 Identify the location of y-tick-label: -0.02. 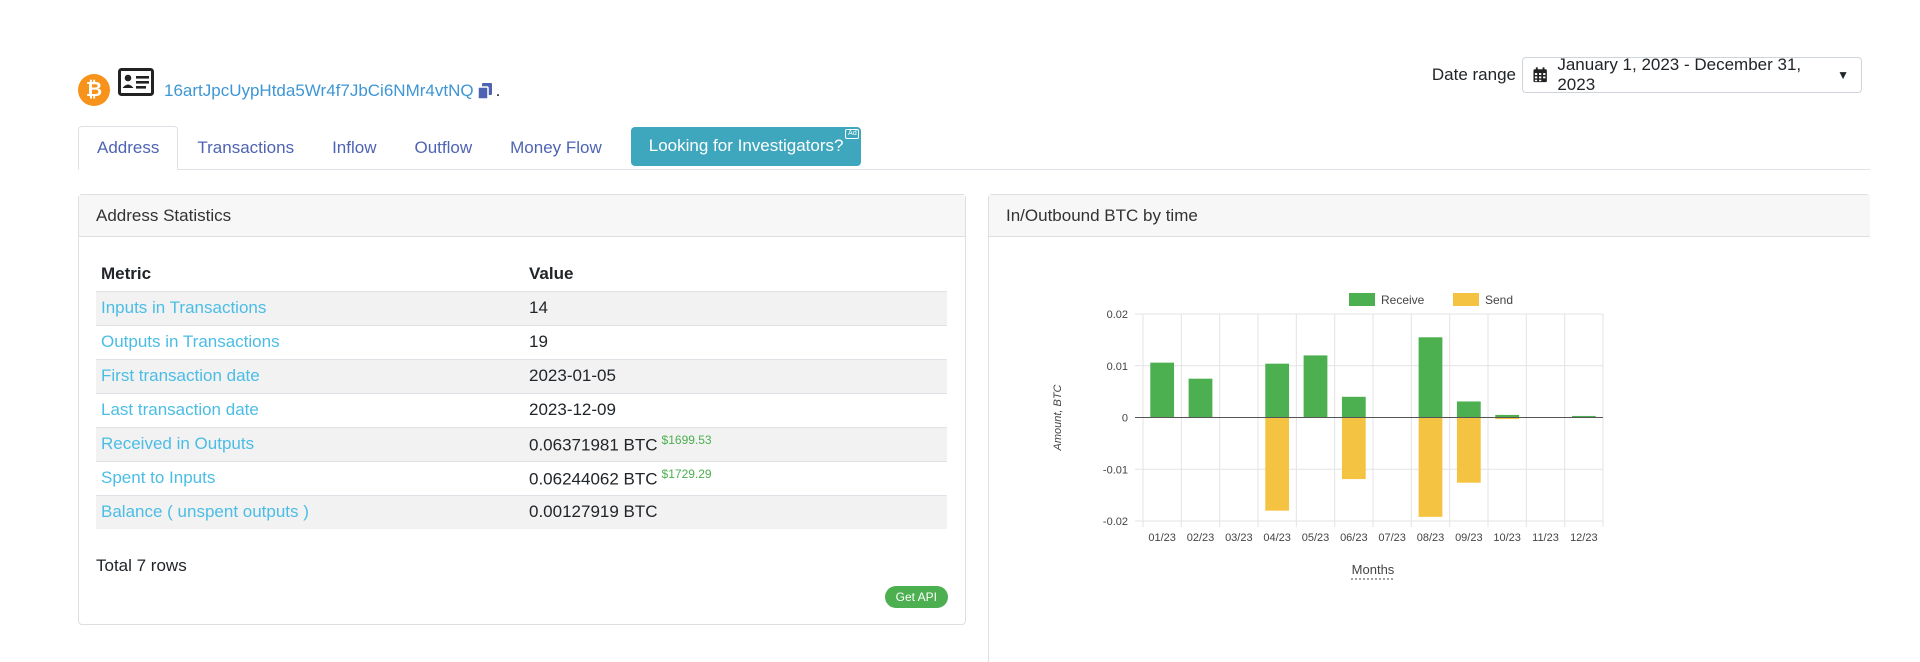
(1115, 522).